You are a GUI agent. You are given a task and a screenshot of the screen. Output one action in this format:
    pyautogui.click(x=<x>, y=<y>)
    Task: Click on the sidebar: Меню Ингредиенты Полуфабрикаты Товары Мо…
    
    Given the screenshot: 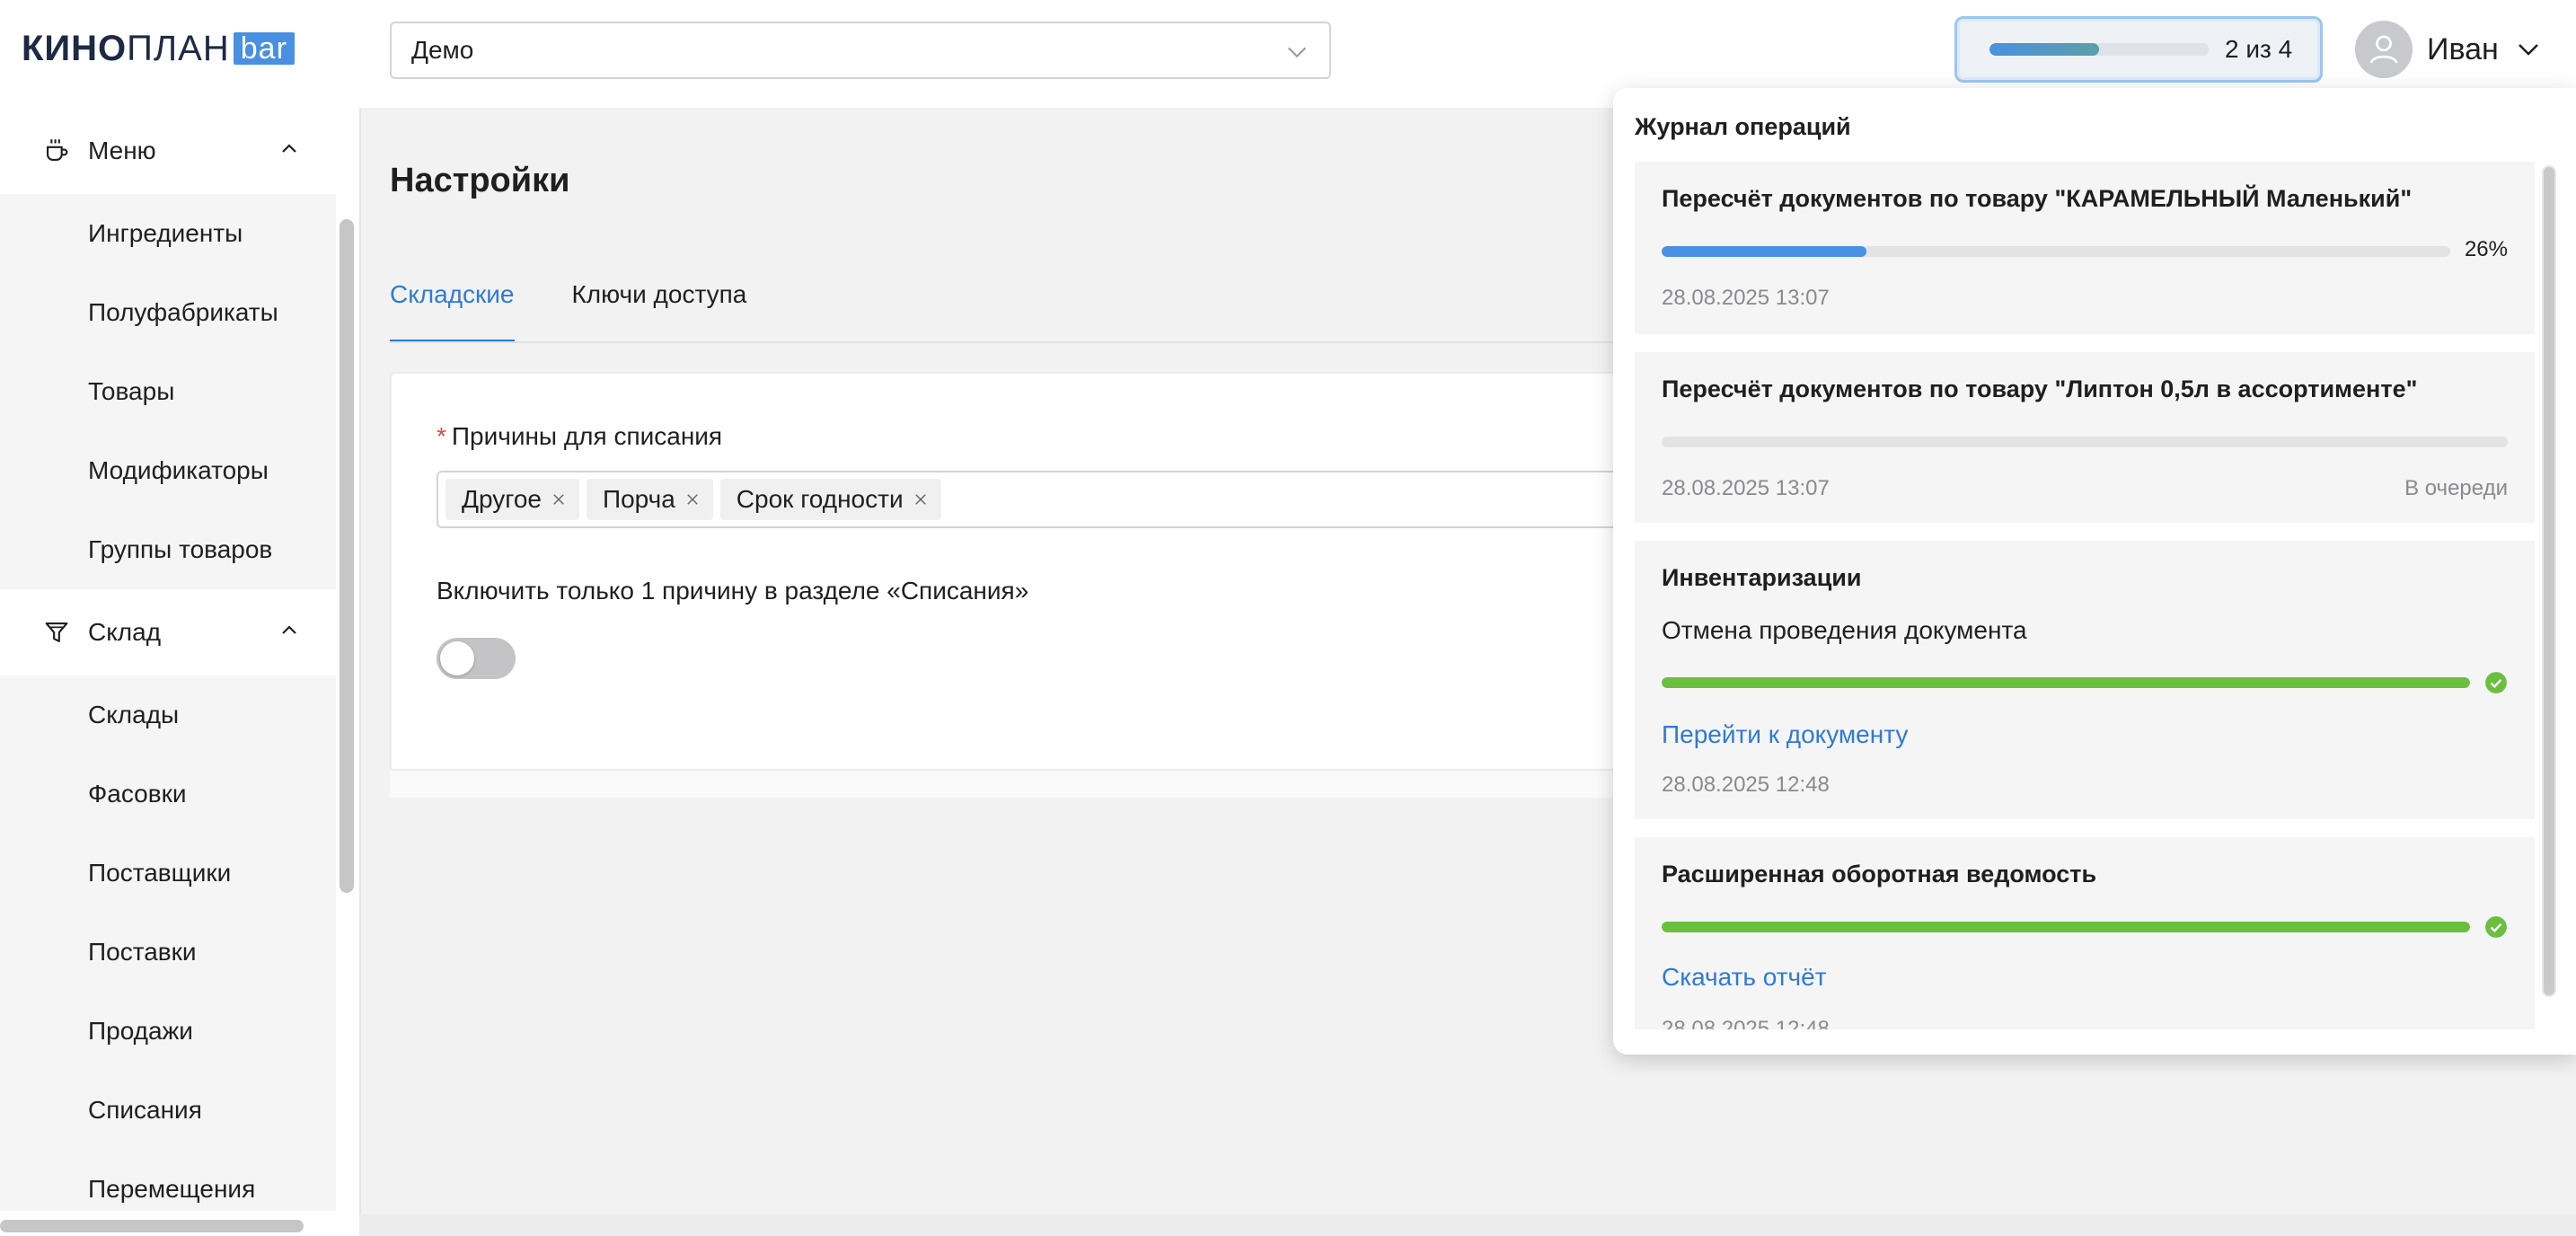 What is the action you would take?
    pyautogui.click(x=179, y=672)
    